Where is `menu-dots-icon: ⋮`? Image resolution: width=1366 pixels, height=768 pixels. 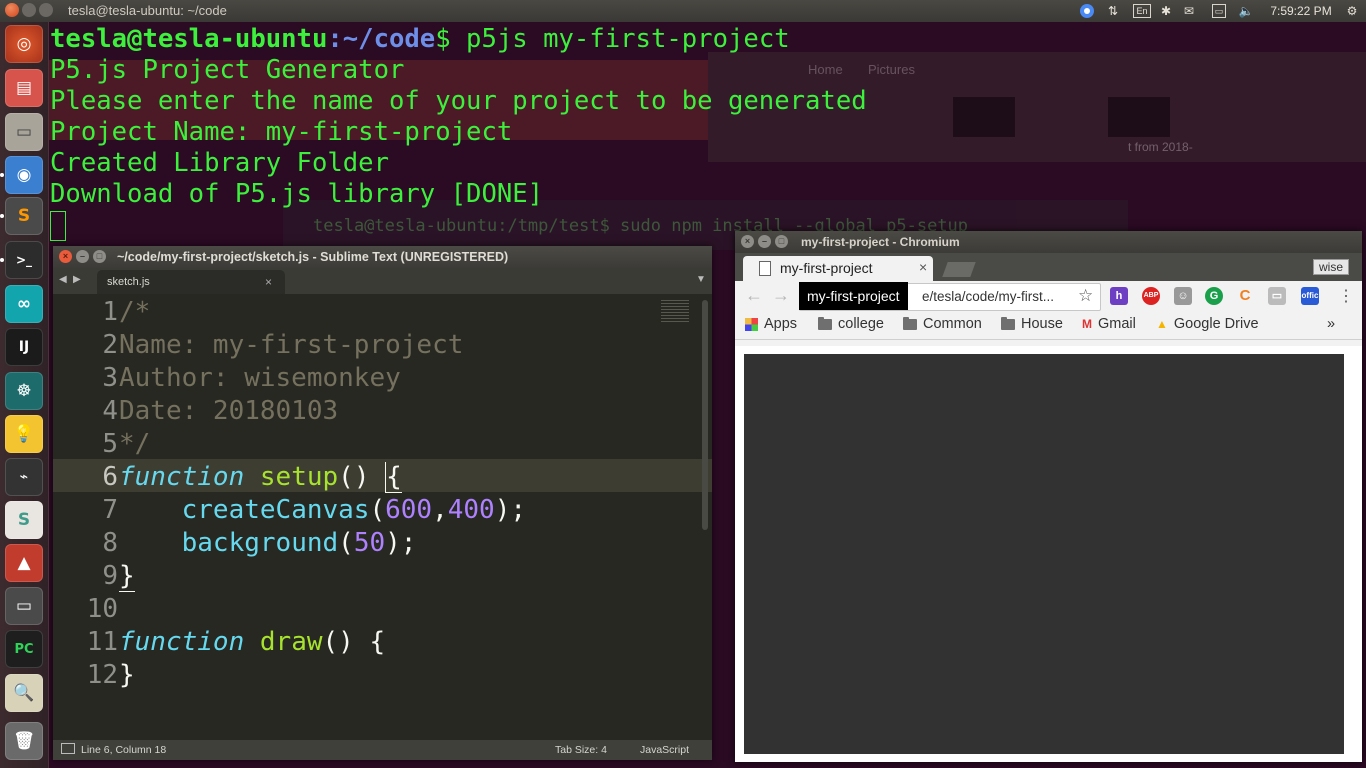 menu-dots-icon: ⋮ is located at coordinates (1346, 296).